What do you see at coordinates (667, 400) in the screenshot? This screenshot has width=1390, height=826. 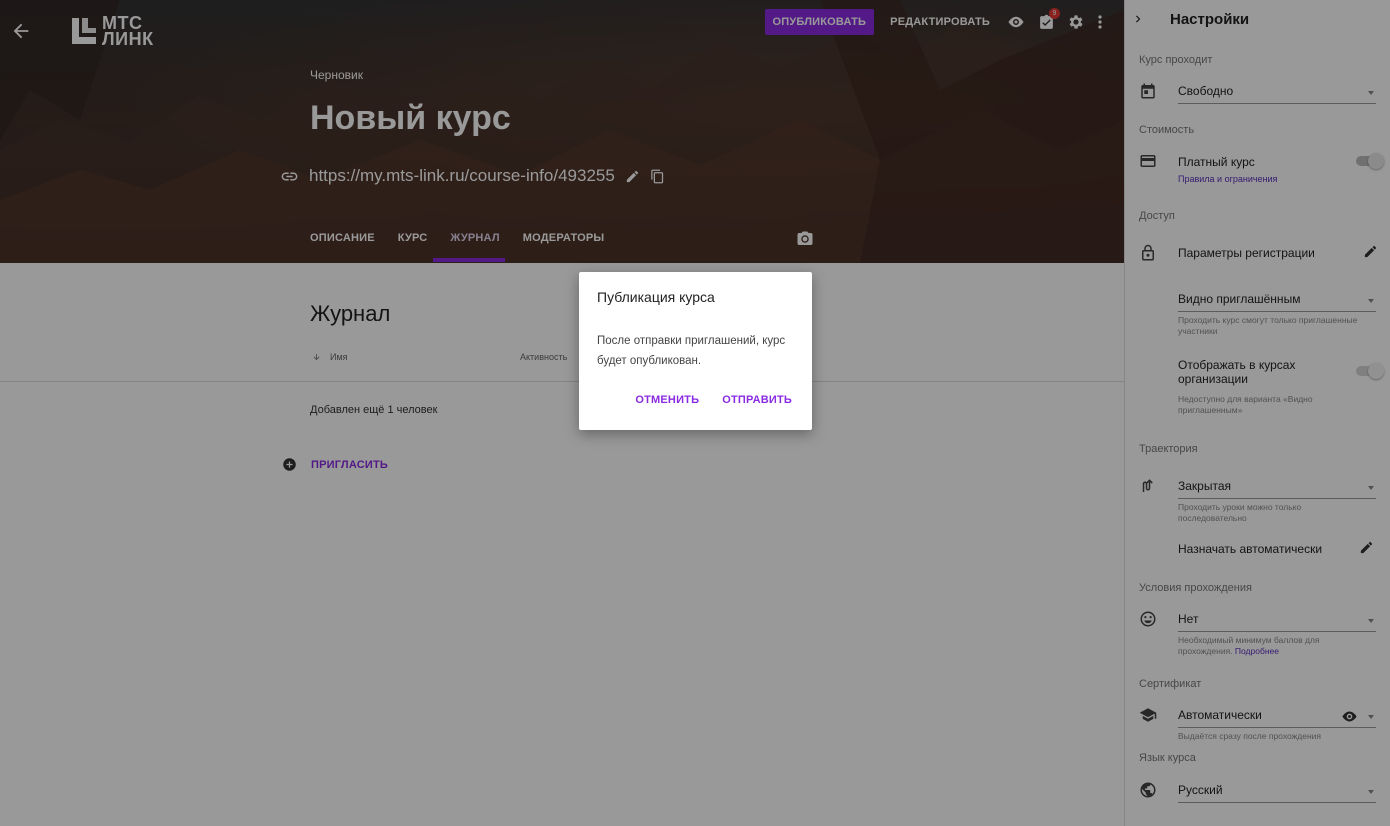 I see `cancel-button: ОТМЕНИТЬ` at bounding box center [667, 400].